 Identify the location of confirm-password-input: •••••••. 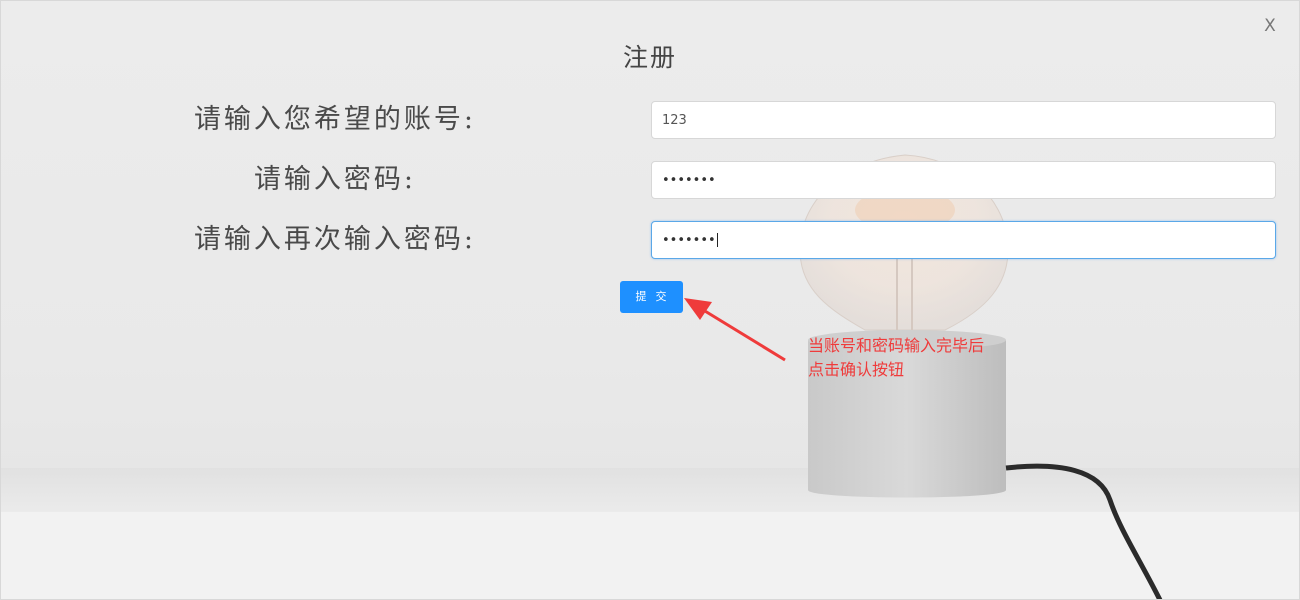
(963, 240).